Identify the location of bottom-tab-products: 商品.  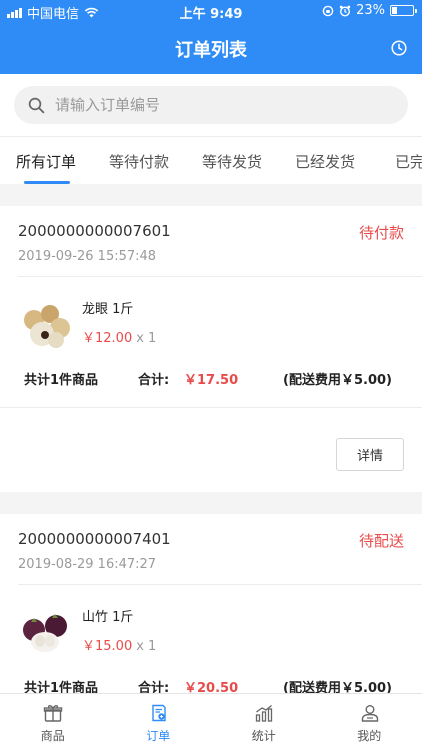
(53, 722).